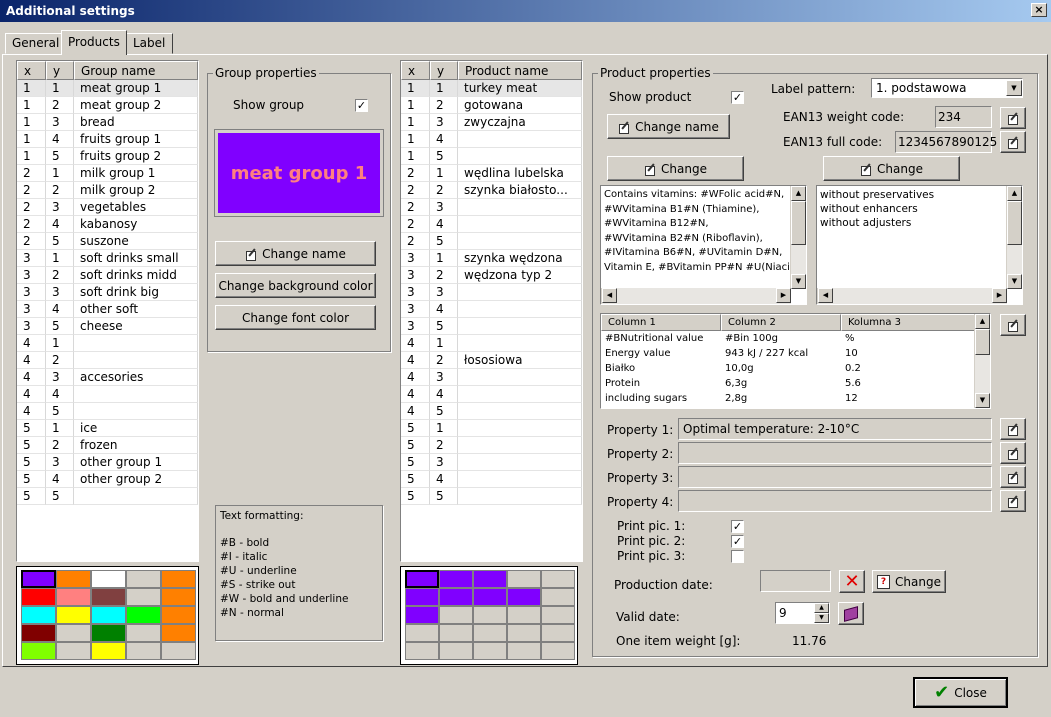  What do you see at coordinates (107, 258) in the screenshot?
I see `table-row: 3 1 soft drinks small` at bounding box center [107, 258].